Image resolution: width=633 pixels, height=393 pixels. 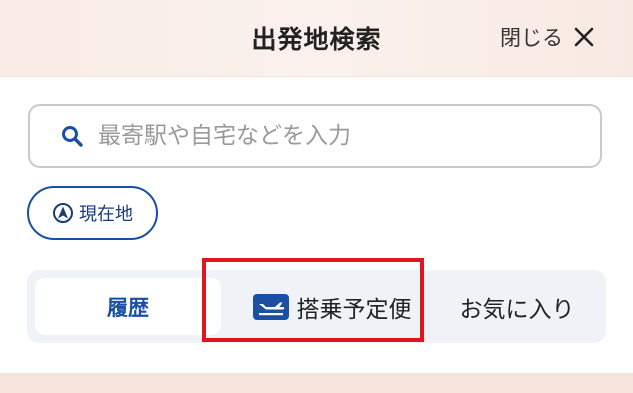 I want to click on close-icon, so click(x=584, y=37).